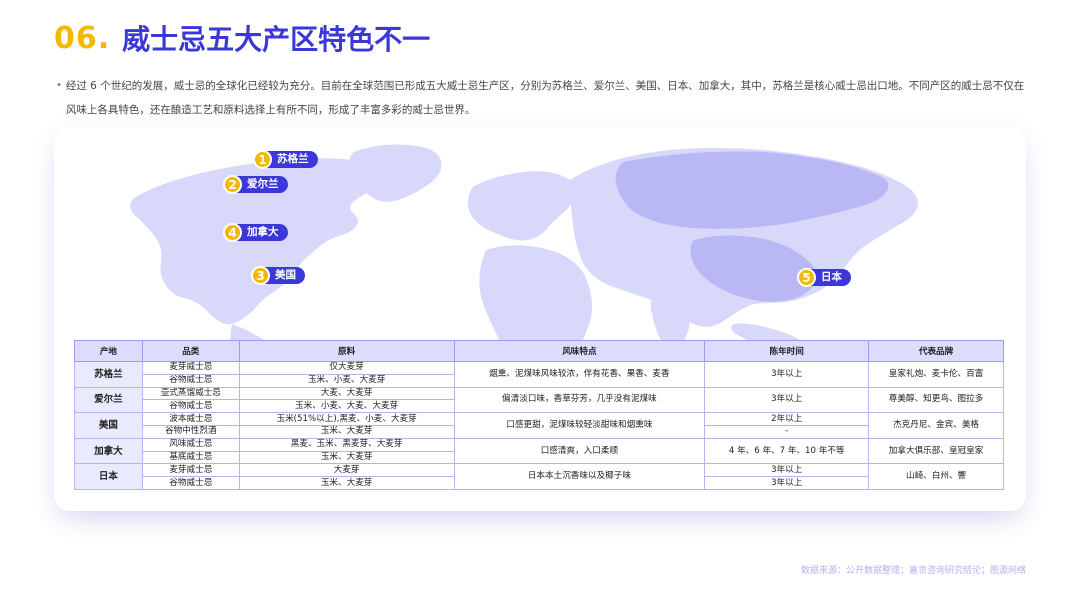  What do you see at coordinates (346, 380) in the screenshot?
I see `material-cell: 玉米、小麦、大麦芽` at bounding box center [346, 380].